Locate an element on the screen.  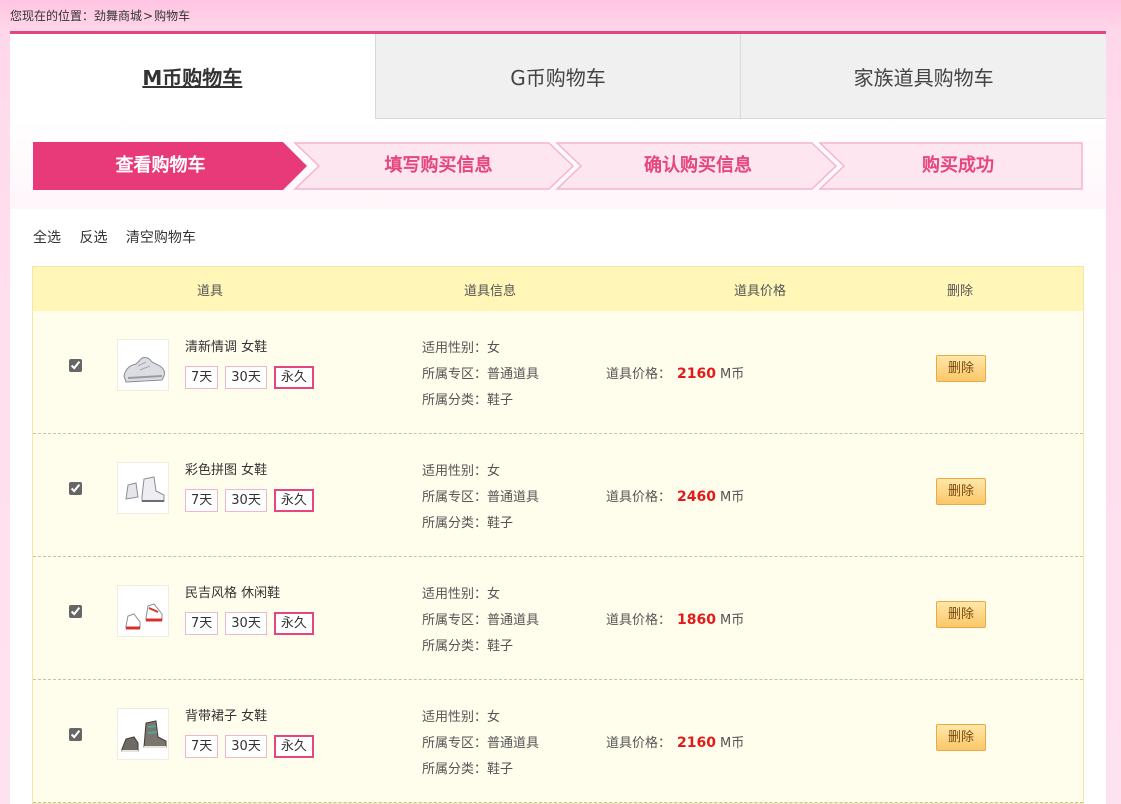
step-view-cart: 查看购物车 is located at coordinates (160, 165).